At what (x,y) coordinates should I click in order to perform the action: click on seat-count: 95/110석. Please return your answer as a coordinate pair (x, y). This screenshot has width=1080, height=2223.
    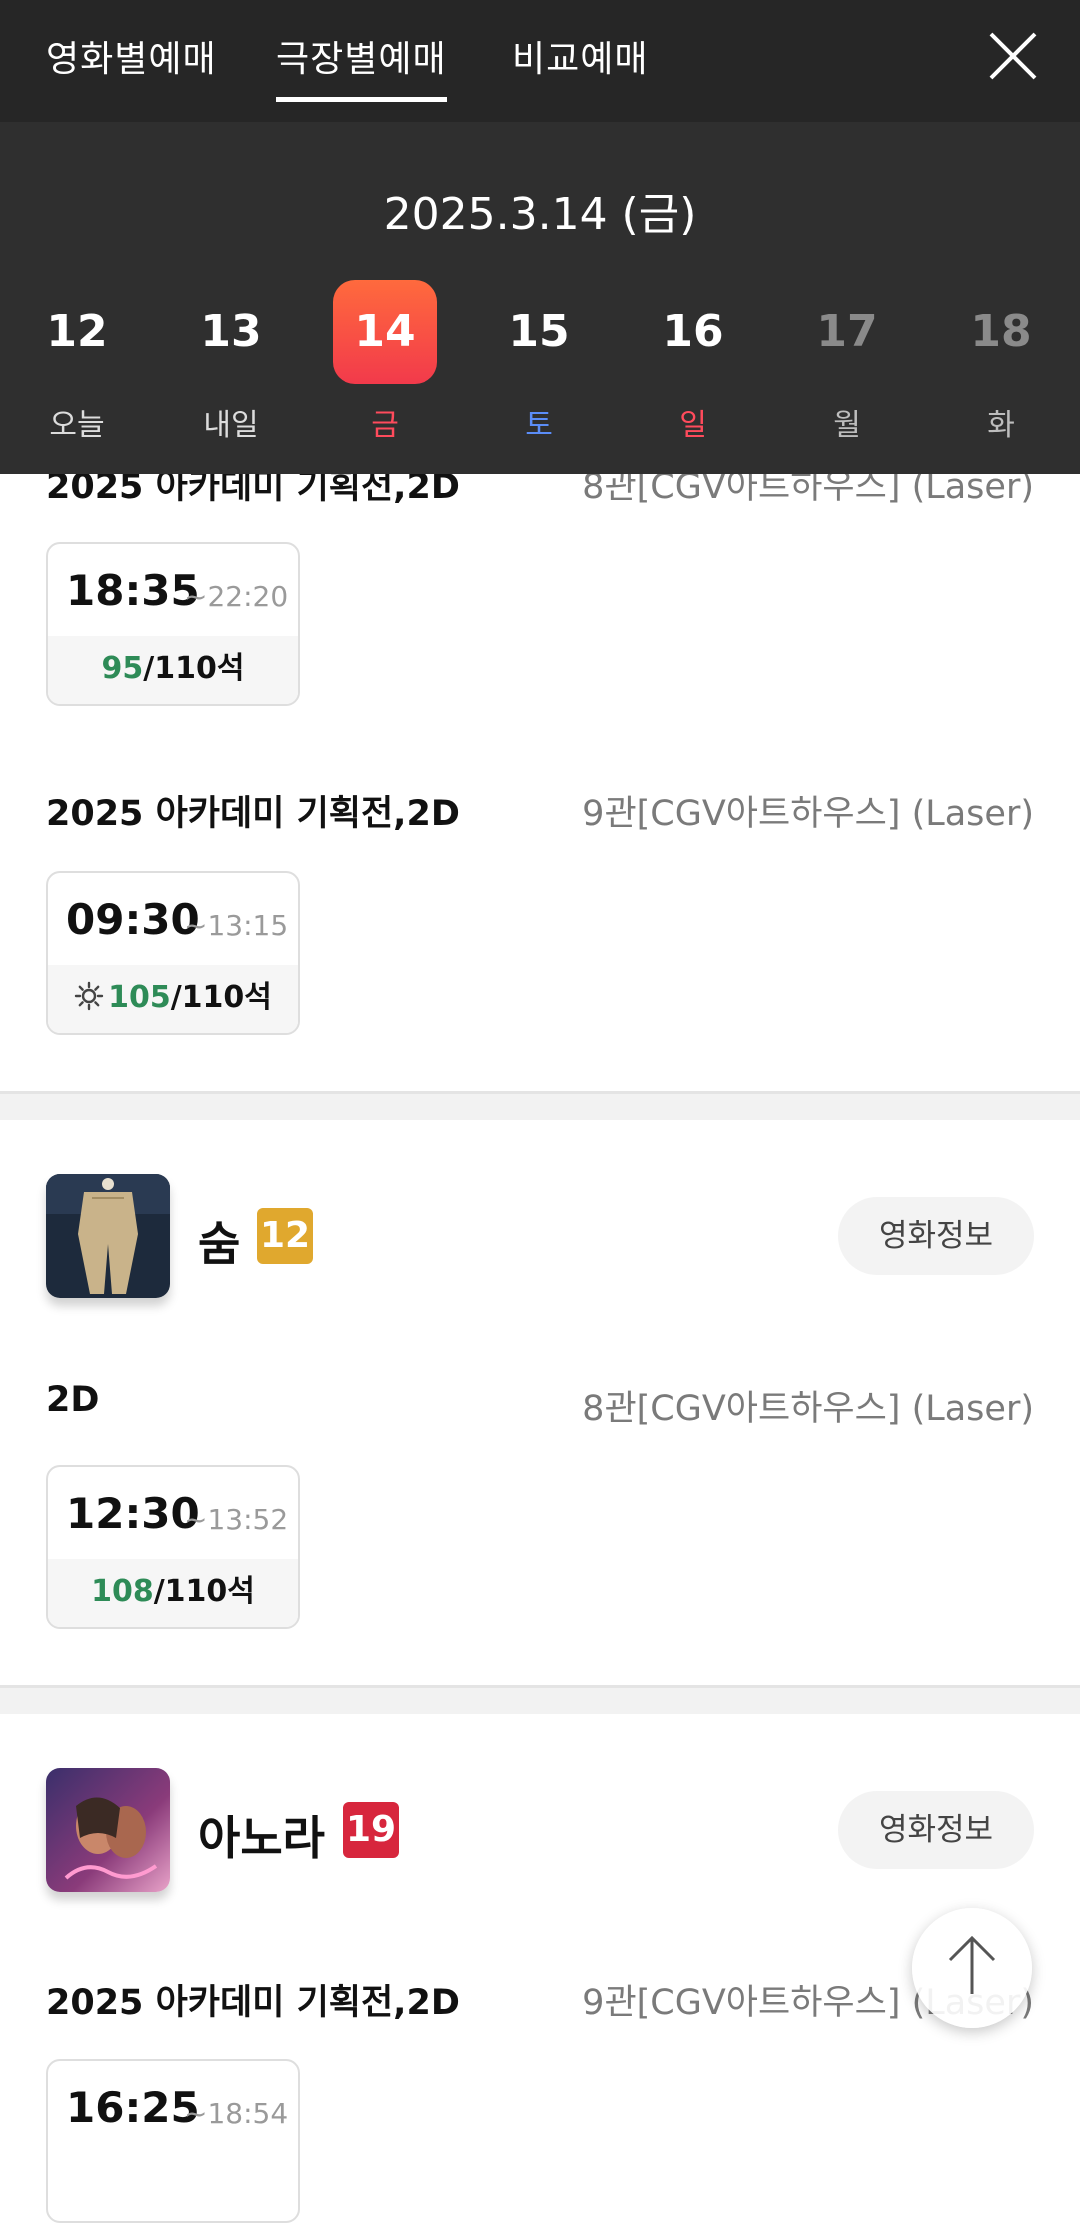
    Looking at the image, I should click on (173, 670).